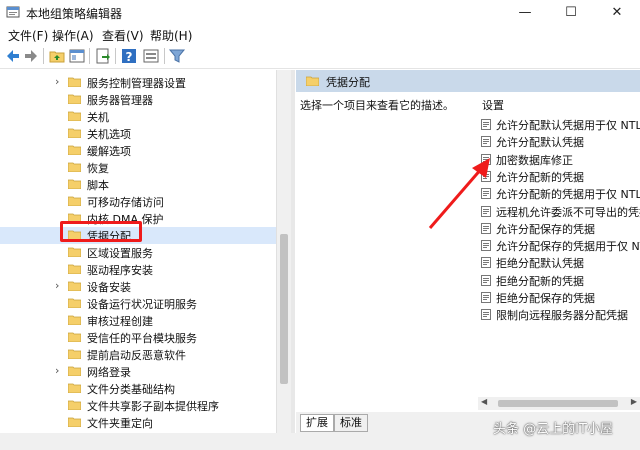 This screenshot has height=450, width=640. I want to click on tree-item-label: 受信任的平台模块服务, so click(142, 338).